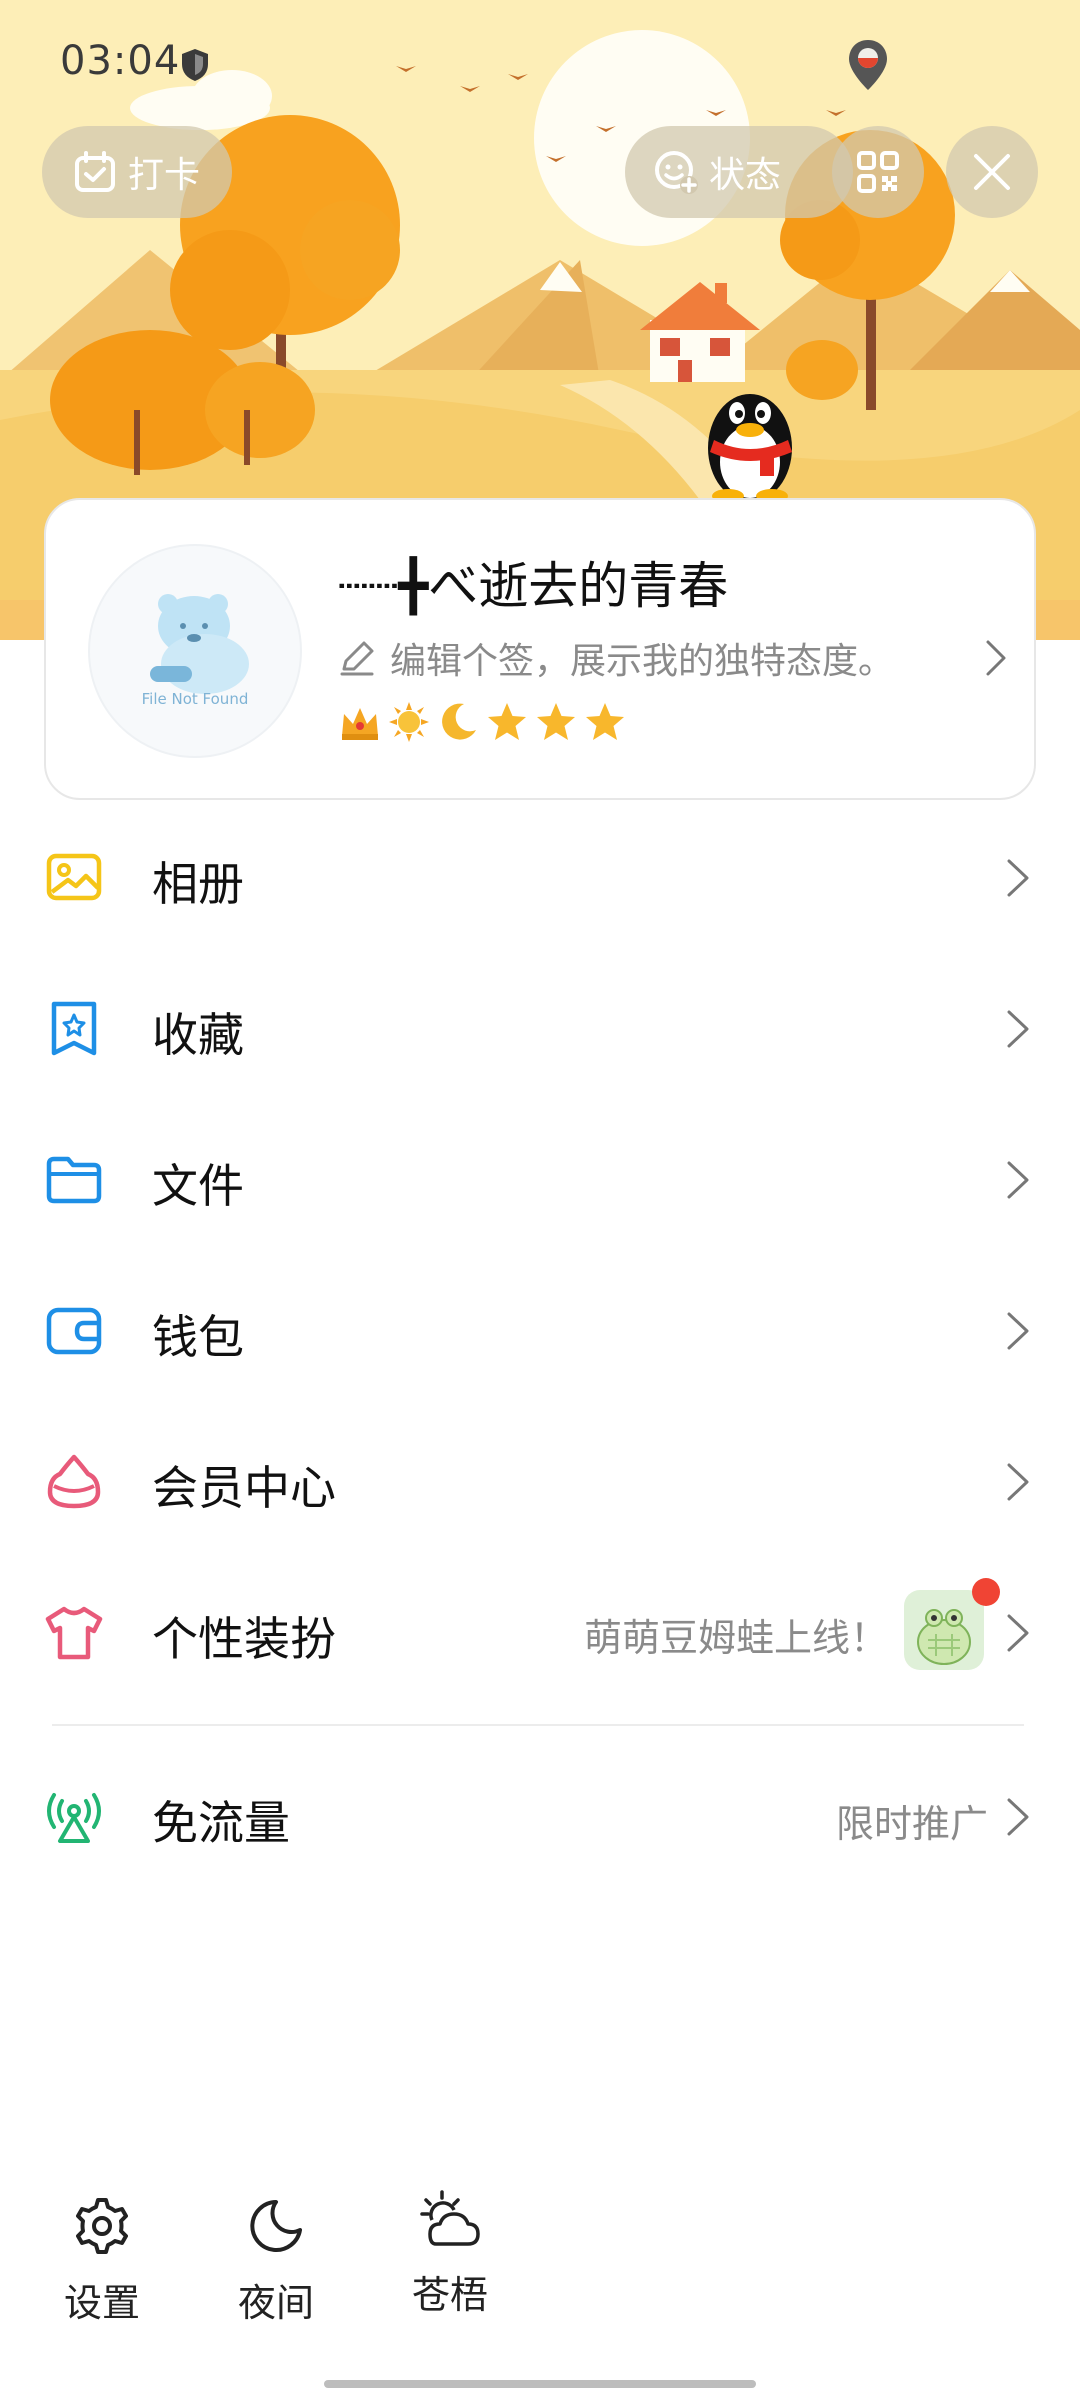 Image resolution: width=1080 pixels, height=2392 pixels. I want to click on promo-text: 限时推广, so click(912, 1824).